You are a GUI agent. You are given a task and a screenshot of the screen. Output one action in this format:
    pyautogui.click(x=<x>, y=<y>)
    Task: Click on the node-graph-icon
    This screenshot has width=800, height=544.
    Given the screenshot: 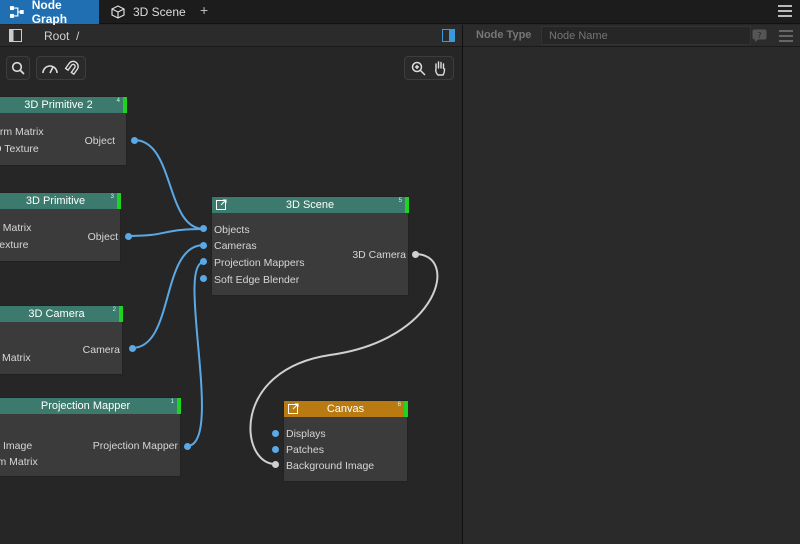 What is the action you would take?
    pyautogui.click(x=17, y=12)
    